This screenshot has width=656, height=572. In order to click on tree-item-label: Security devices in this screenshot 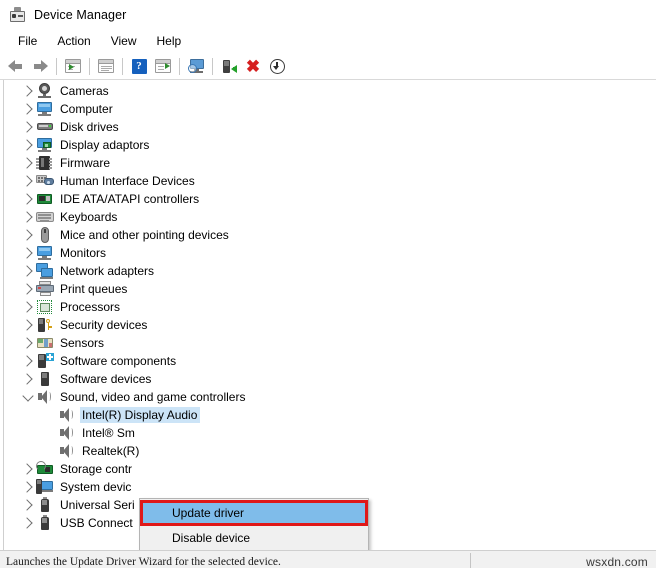, I will do `click(104, 325)`.